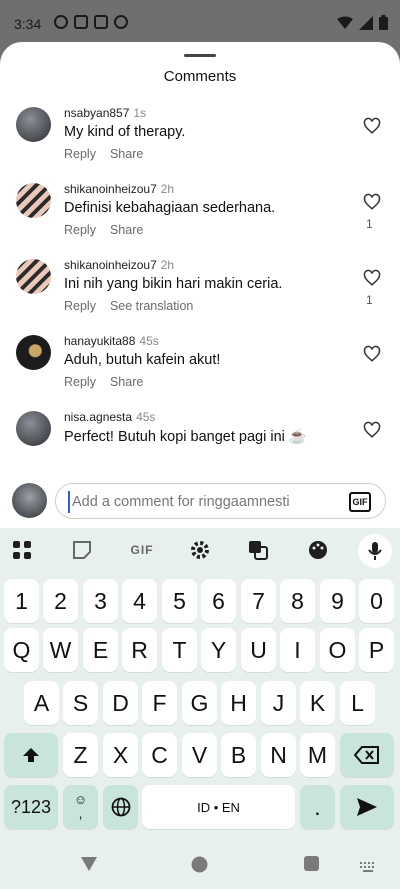 This screenshot has height=889, width=400. Describe the element at coordinates (99, 341) in the screenshot. I see `comment-username: hanayukita88` at that location.